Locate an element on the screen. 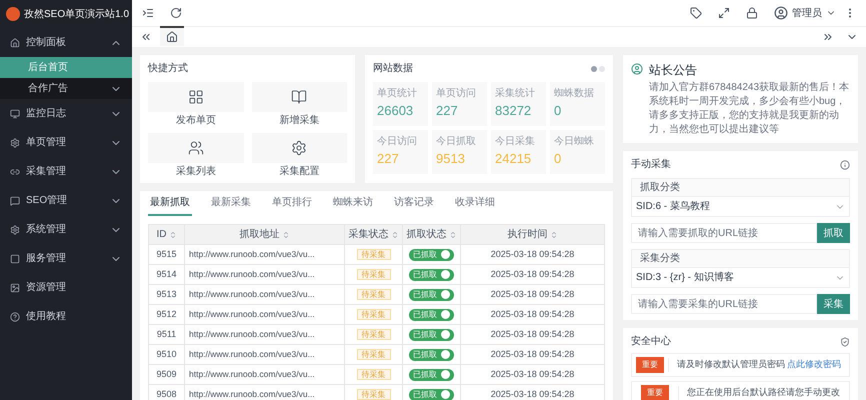  stat-value: 24215 is located at coordinates (513, 159).